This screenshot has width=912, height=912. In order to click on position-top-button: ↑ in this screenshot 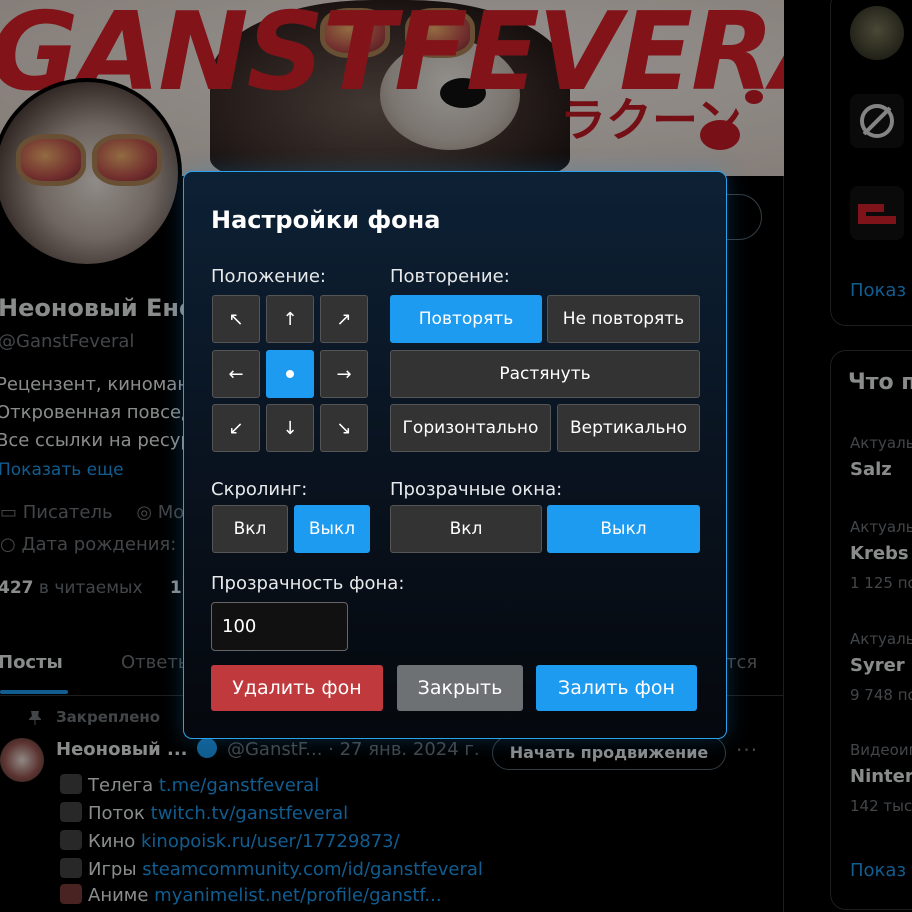, I will do `click(290, 319)`.